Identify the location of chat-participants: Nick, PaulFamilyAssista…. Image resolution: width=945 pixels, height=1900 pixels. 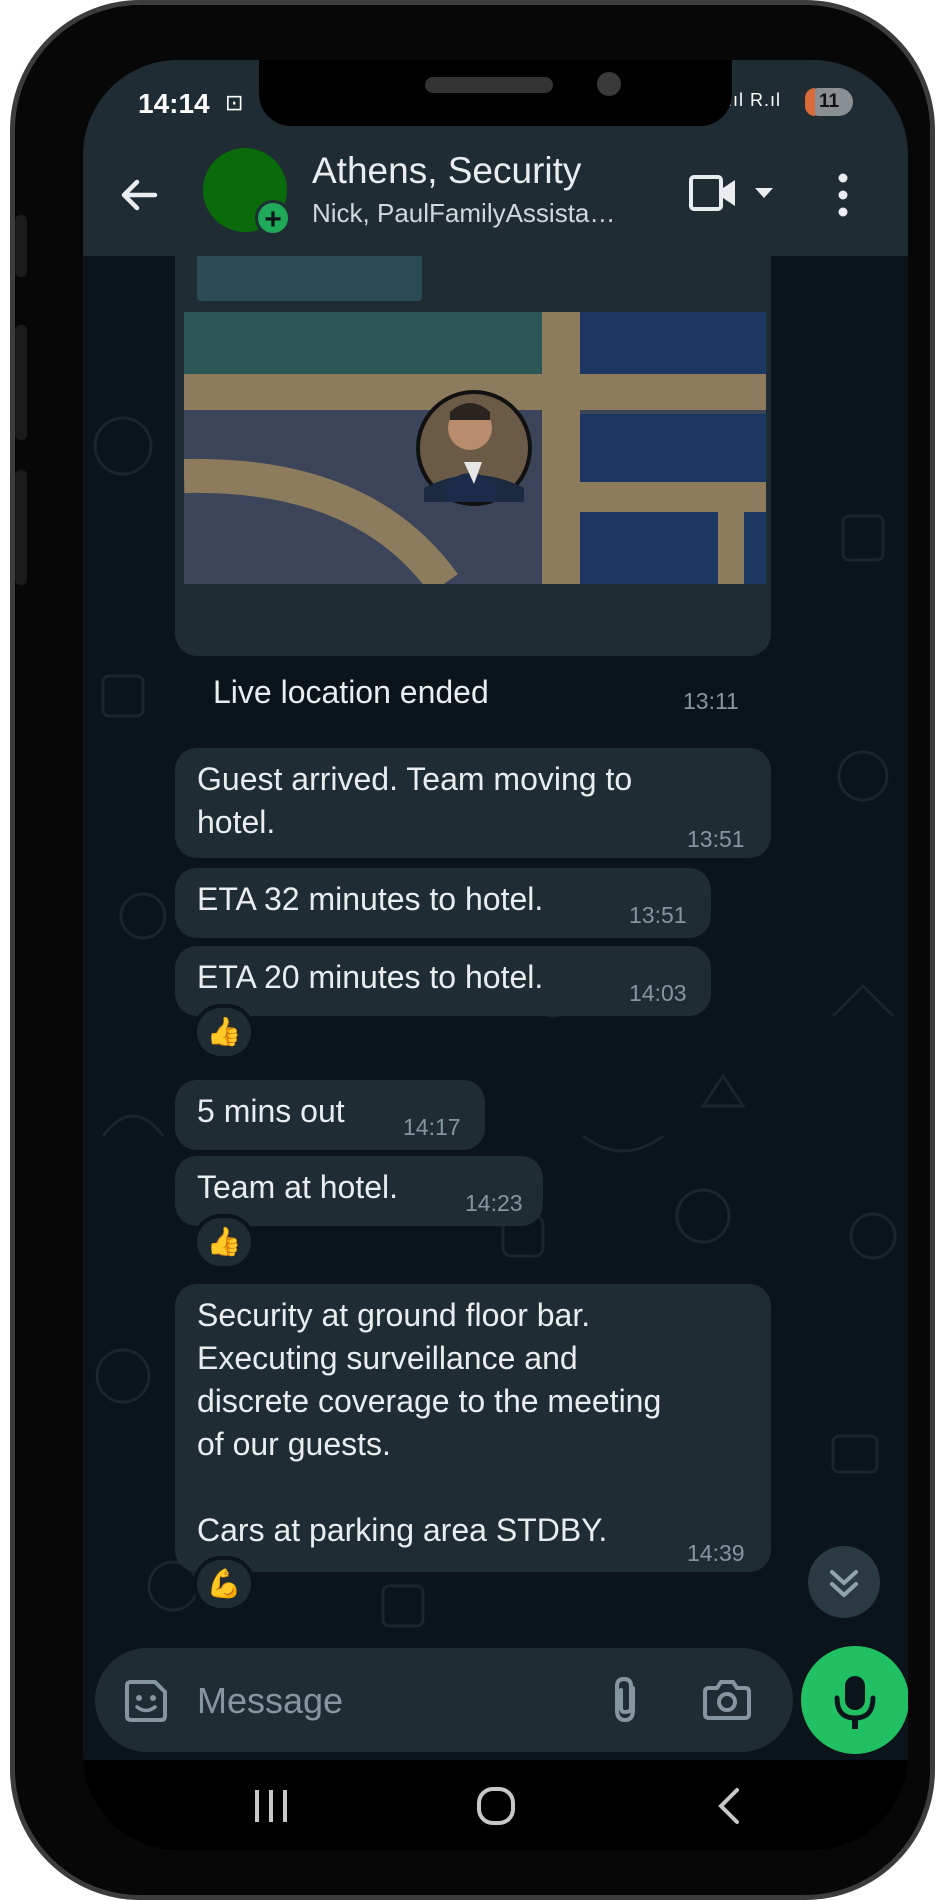
(463, 213).